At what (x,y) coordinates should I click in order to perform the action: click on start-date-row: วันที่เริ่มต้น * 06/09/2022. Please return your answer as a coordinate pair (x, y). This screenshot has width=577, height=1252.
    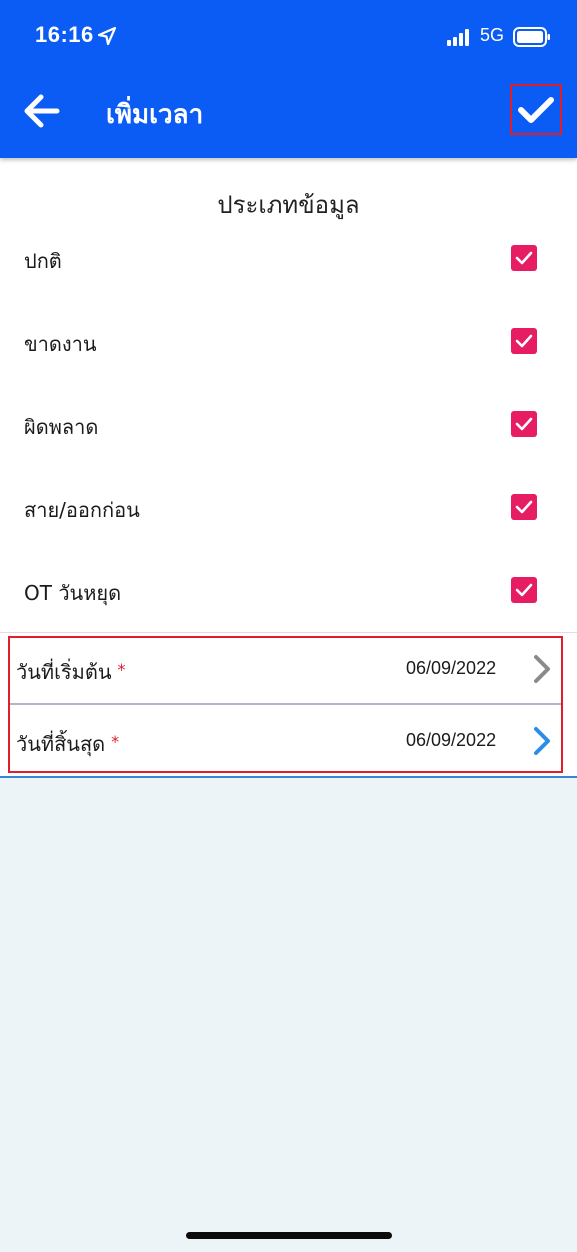
    Looking at the image, I should click on (288, 670).